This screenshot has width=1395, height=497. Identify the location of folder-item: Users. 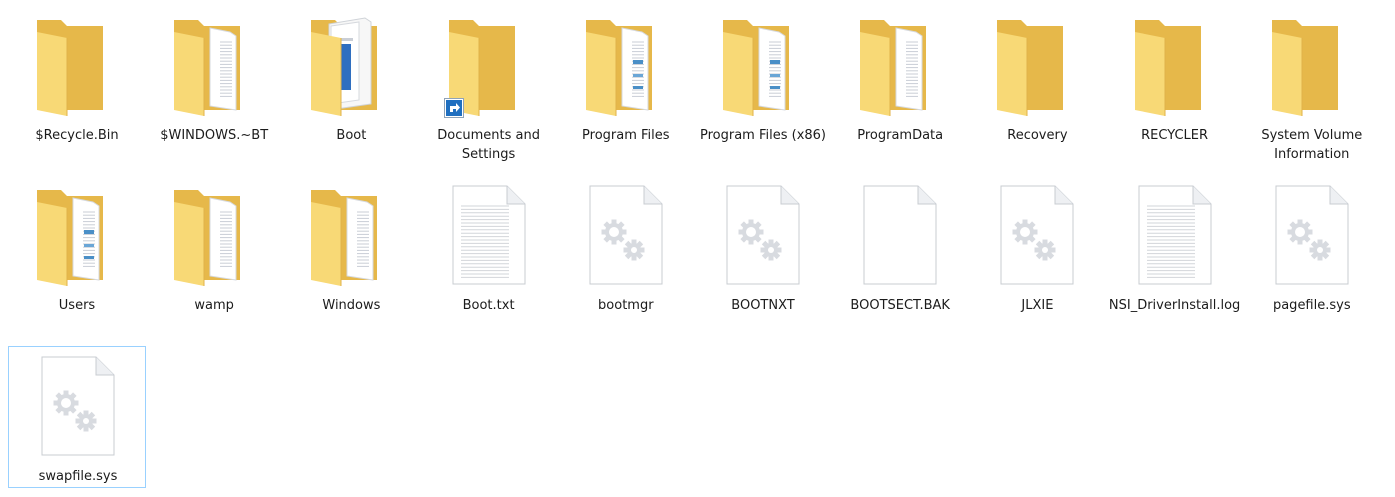
(77, 247).